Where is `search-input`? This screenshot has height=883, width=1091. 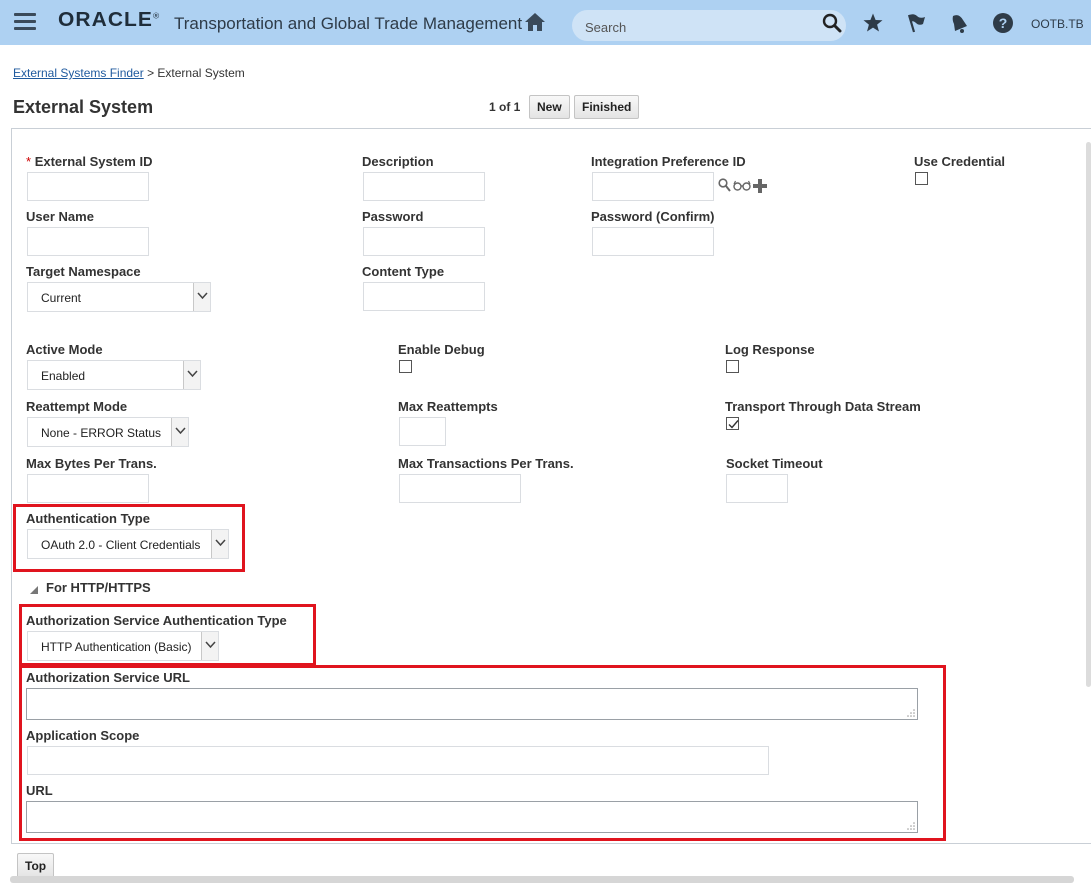 search-input is located at coordinates (709, 25).